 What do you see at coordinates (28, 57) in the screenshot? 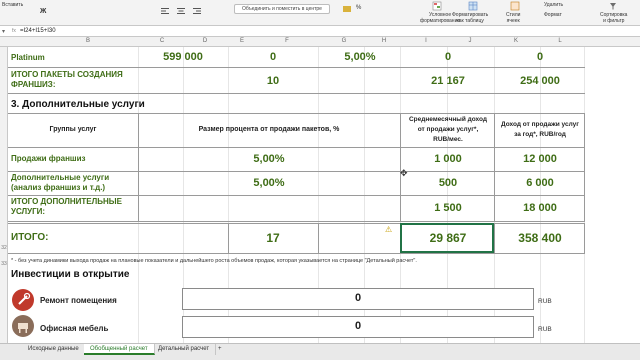
I see `platinum-label: Platinum` at bounding box center [28, 57].